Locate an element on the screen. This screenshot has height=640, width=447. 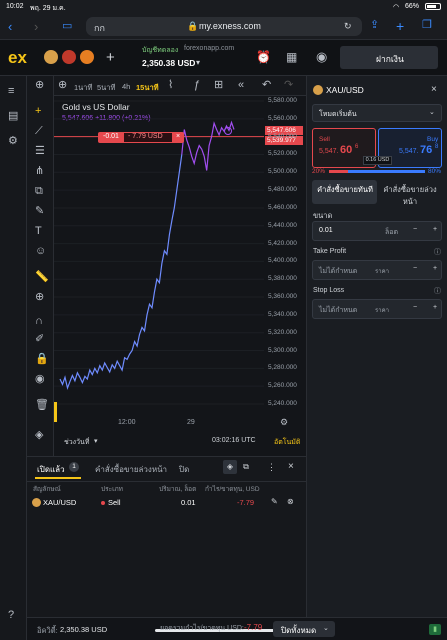
add-instrument-icon: + is located at coordinates (110, 57).